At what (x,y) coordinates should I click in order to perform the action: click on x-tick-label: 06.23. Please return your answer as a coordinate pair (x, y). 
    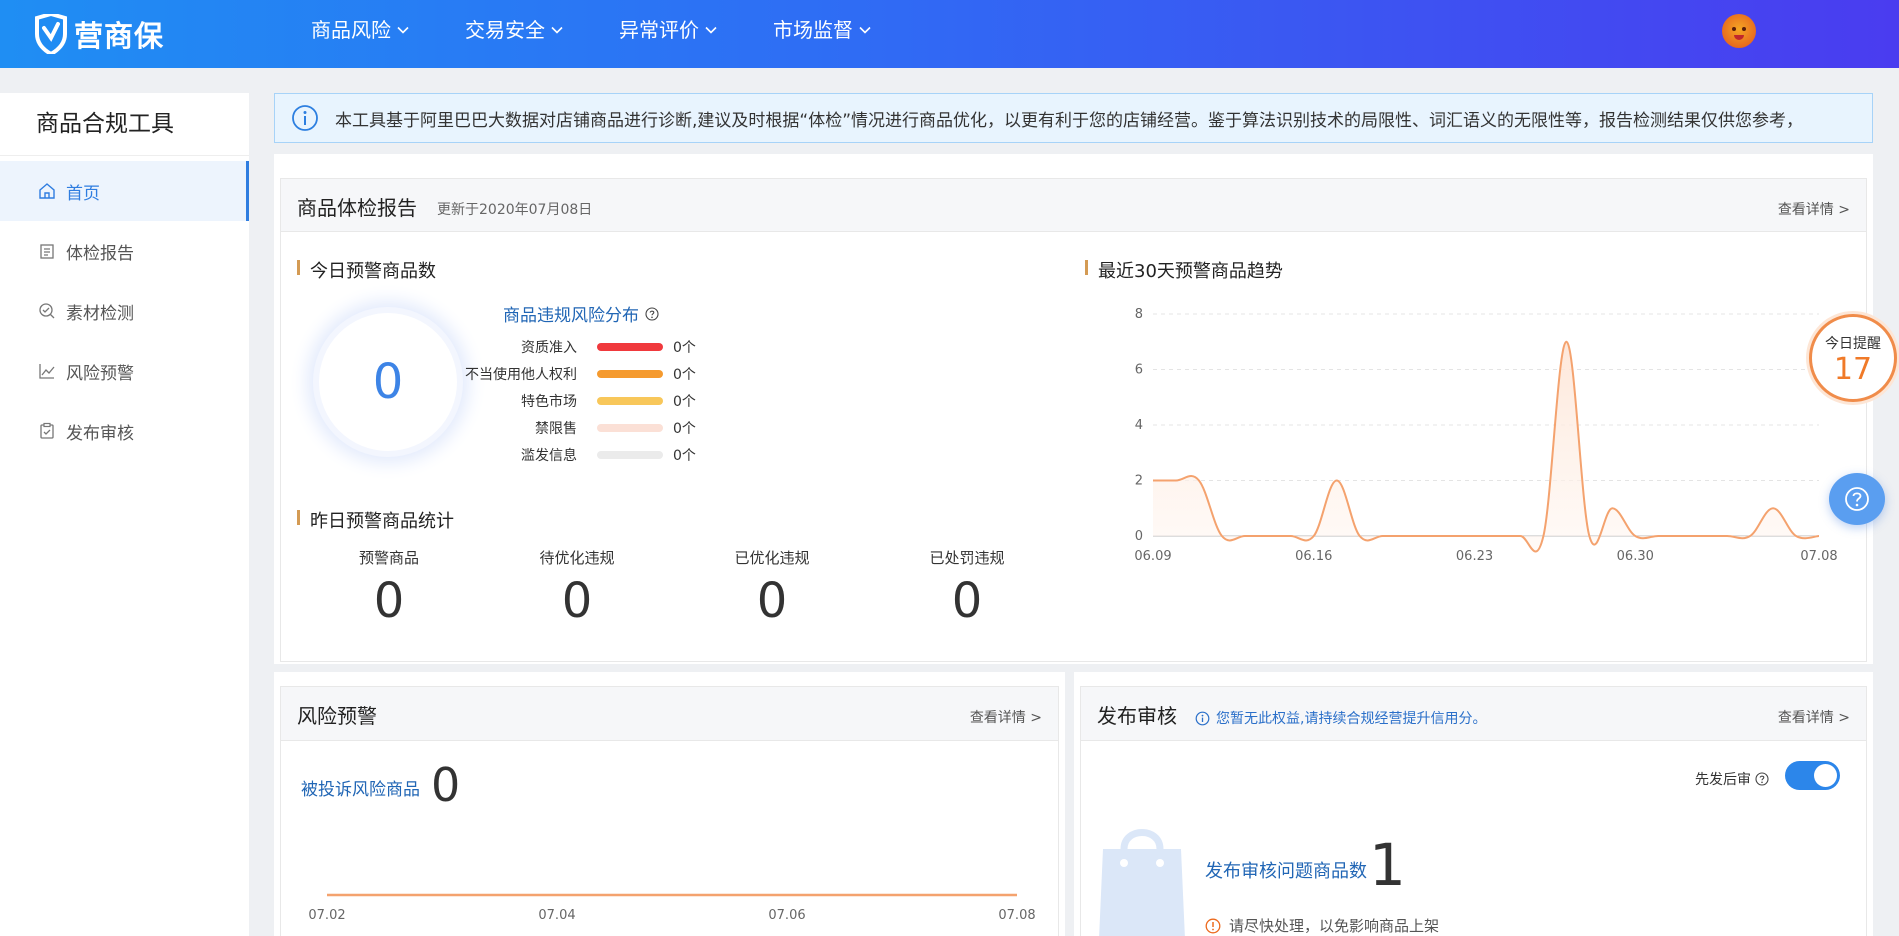
    Looking at the image, I should click on (1474, 556).